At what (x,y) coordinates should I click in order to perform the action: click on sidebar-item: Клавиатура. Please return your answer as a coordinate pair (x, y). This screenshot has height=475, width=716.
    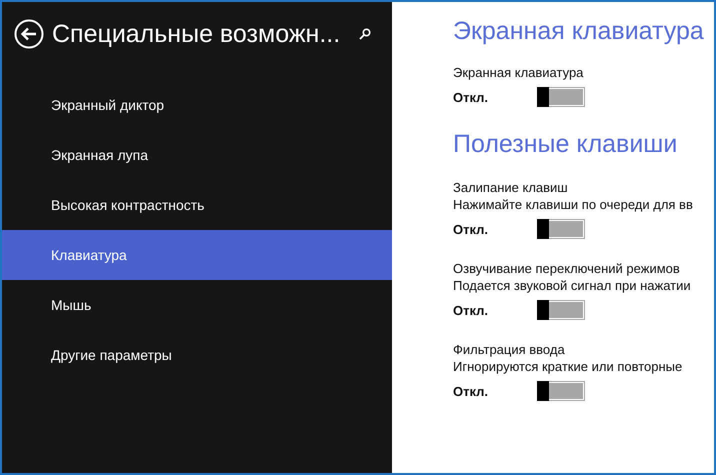
    Looking at the image, I should click on (197, 255).